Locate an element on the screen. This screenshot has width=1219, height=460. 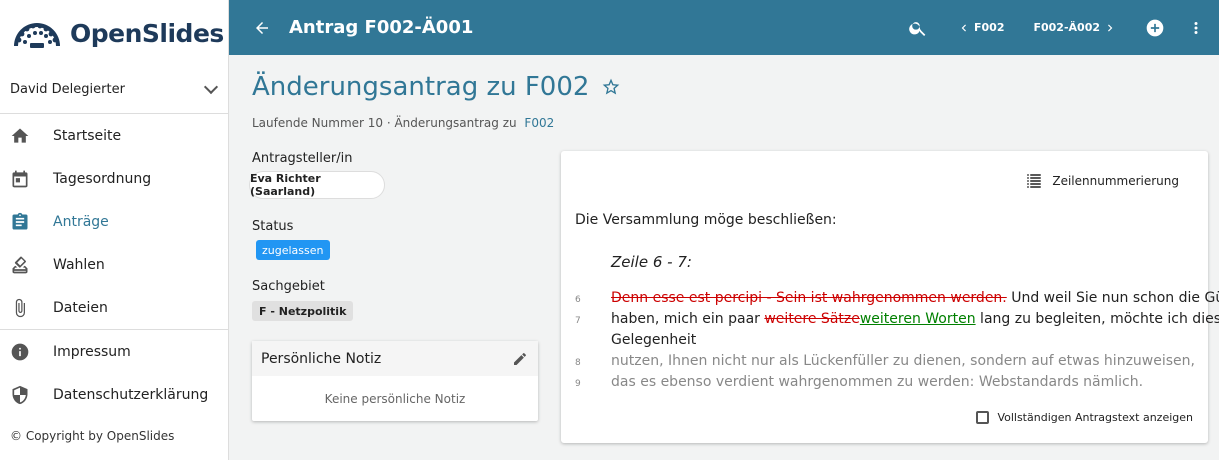
unchanged-text: Und weil Sie nun schon die Güte is located at coordinates (1112, 298).